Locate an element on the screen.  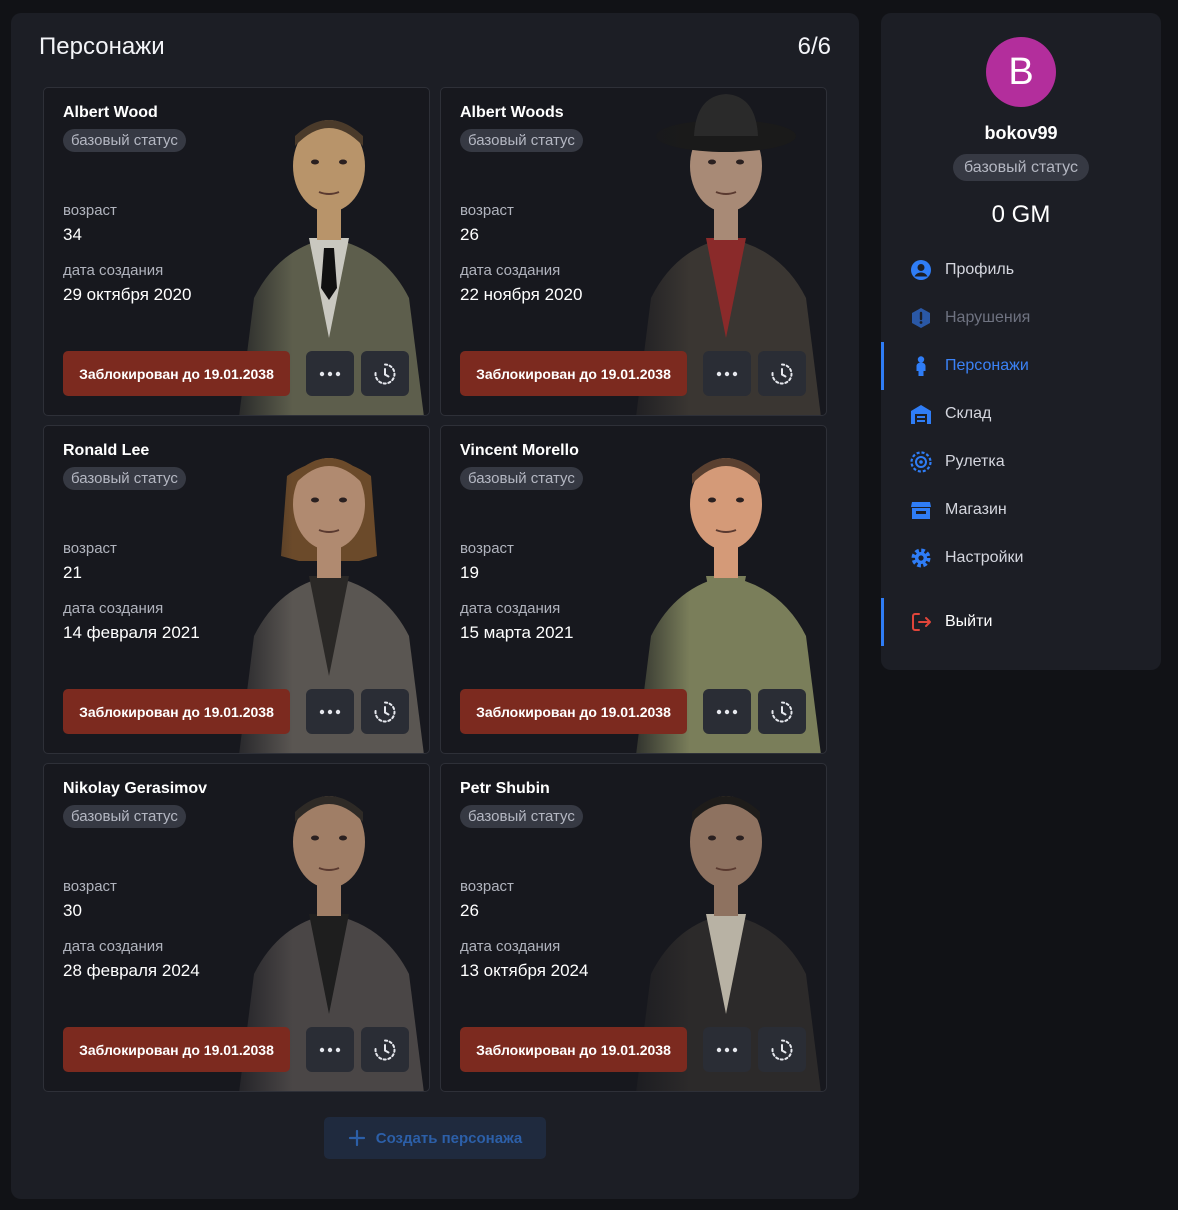
avatar: B is located at coordinates (1021, 72).